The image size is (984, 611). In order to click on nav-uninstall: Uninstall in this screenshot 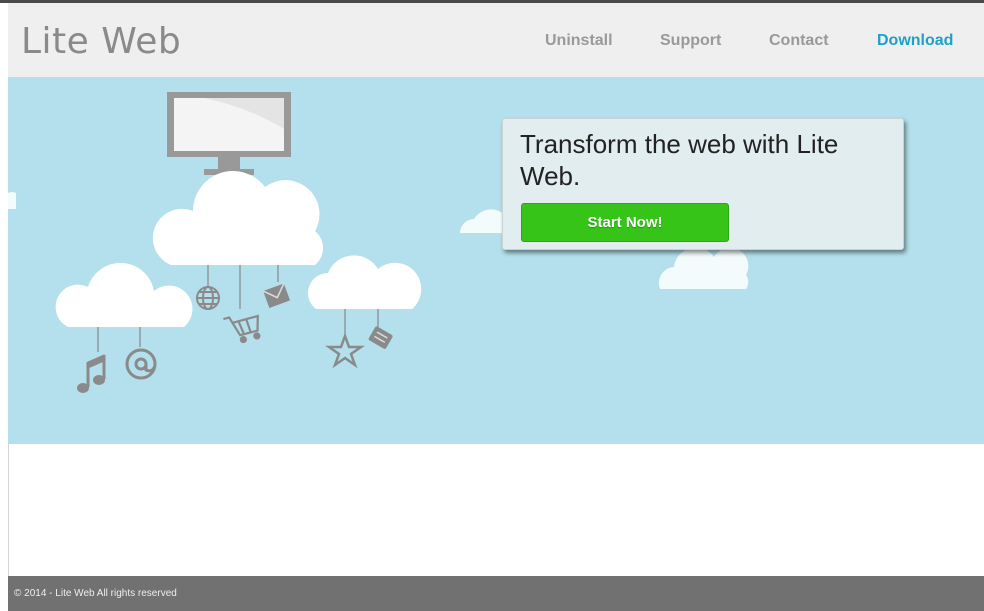, I will do `click(579, 41)`.